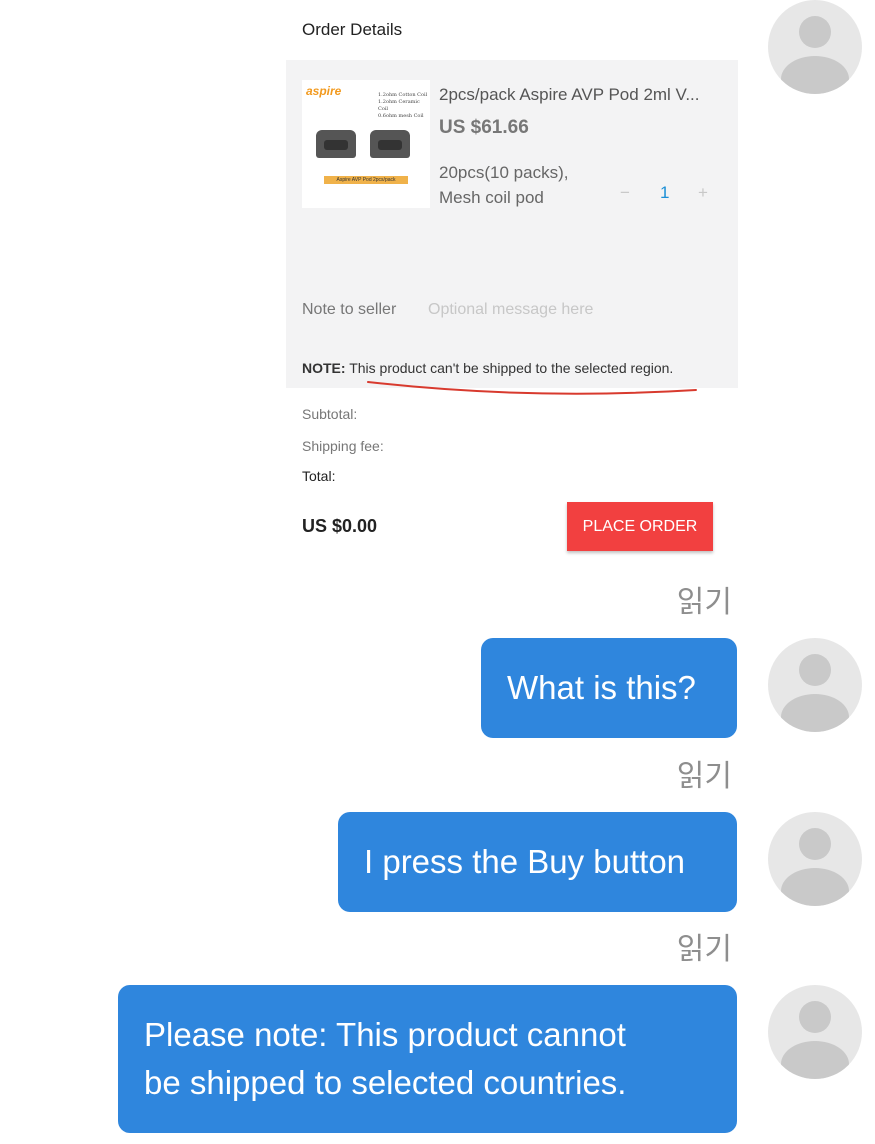 The width and height of the screenshot is (875, 1144). I want to click on total-value: US $0.00, so click(340, 526).